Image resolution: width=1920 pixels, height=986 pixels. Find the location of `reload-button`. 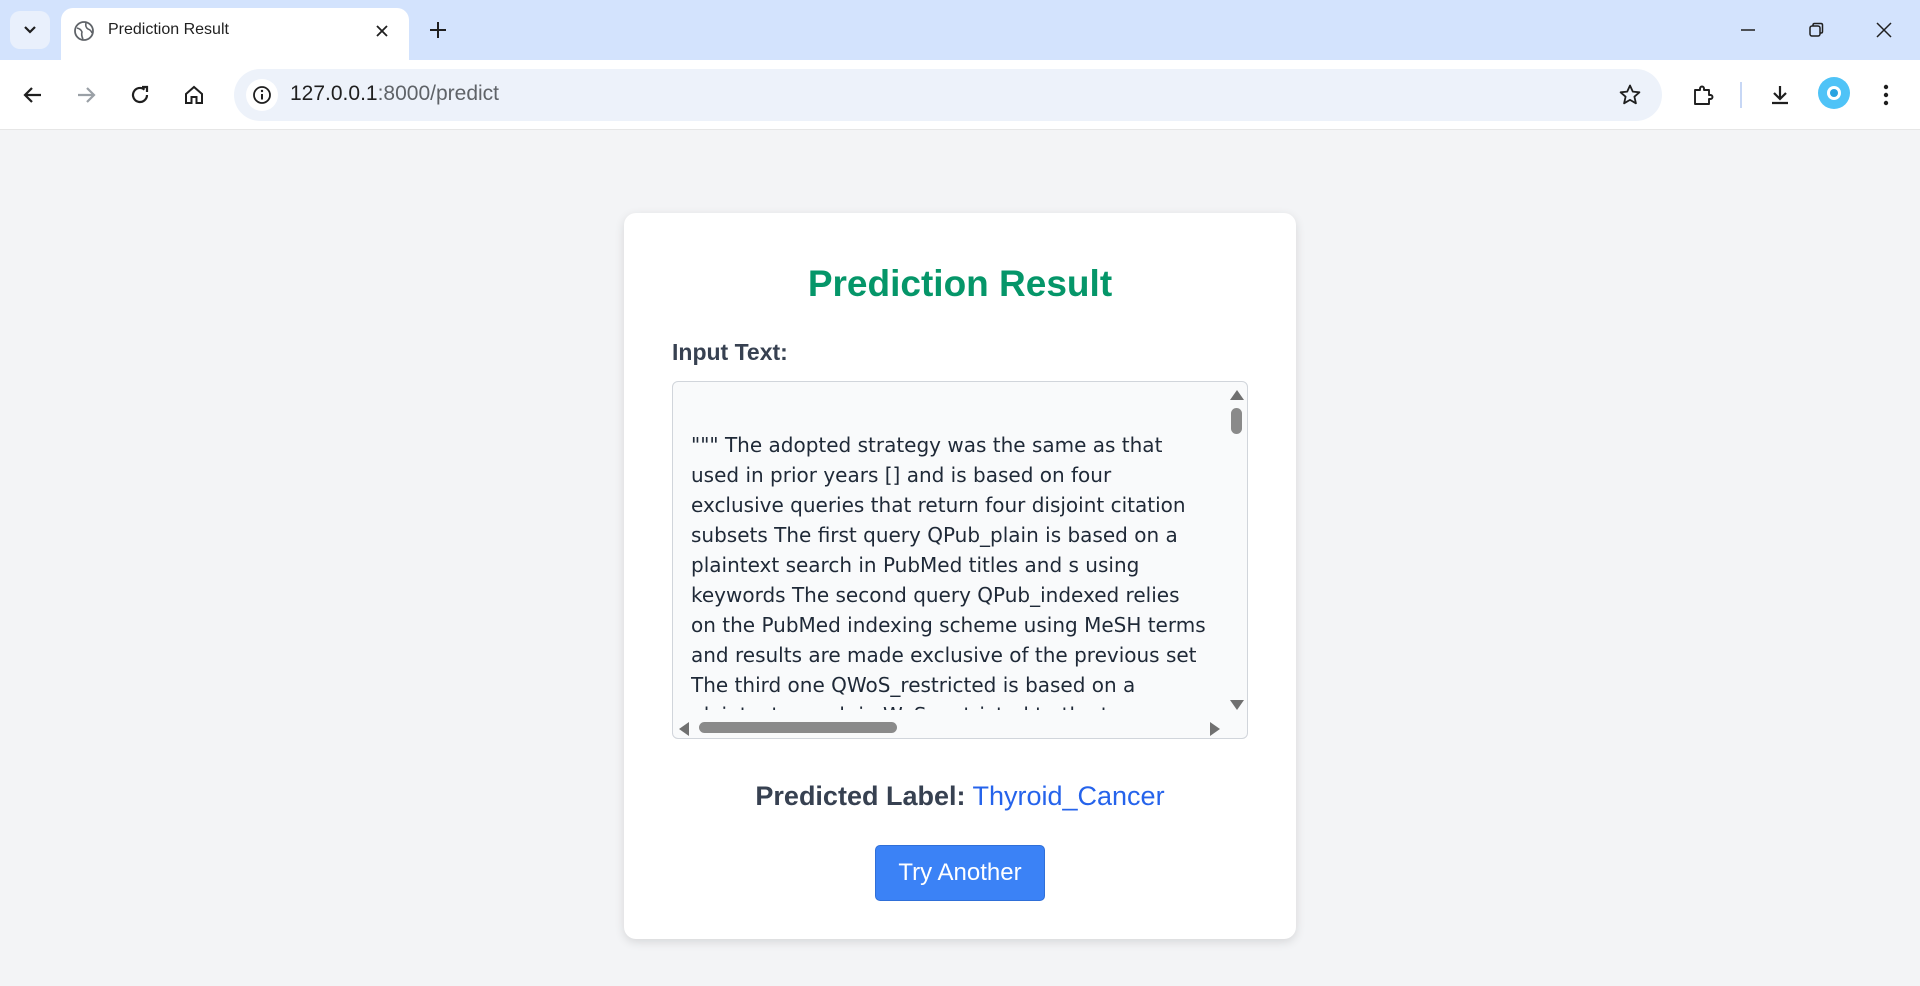

reload-button is located at coordinates (140, 95).